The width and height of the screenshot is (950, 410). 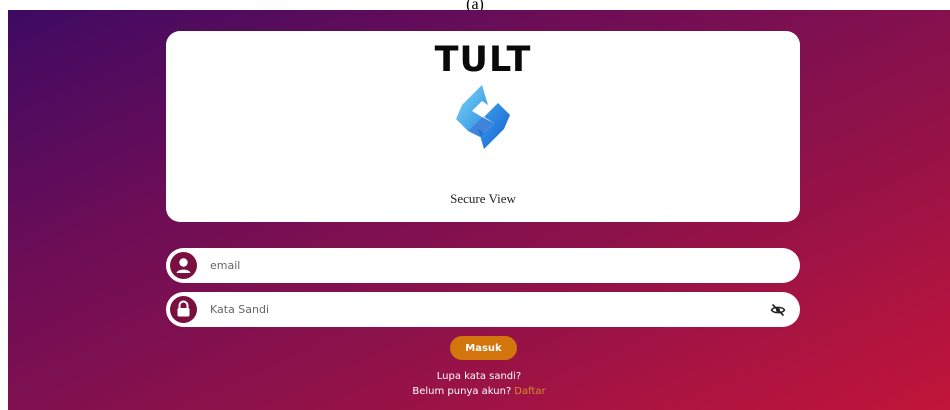 I want to click on password-field: Kata Sandi, so click(x=483, y=309).